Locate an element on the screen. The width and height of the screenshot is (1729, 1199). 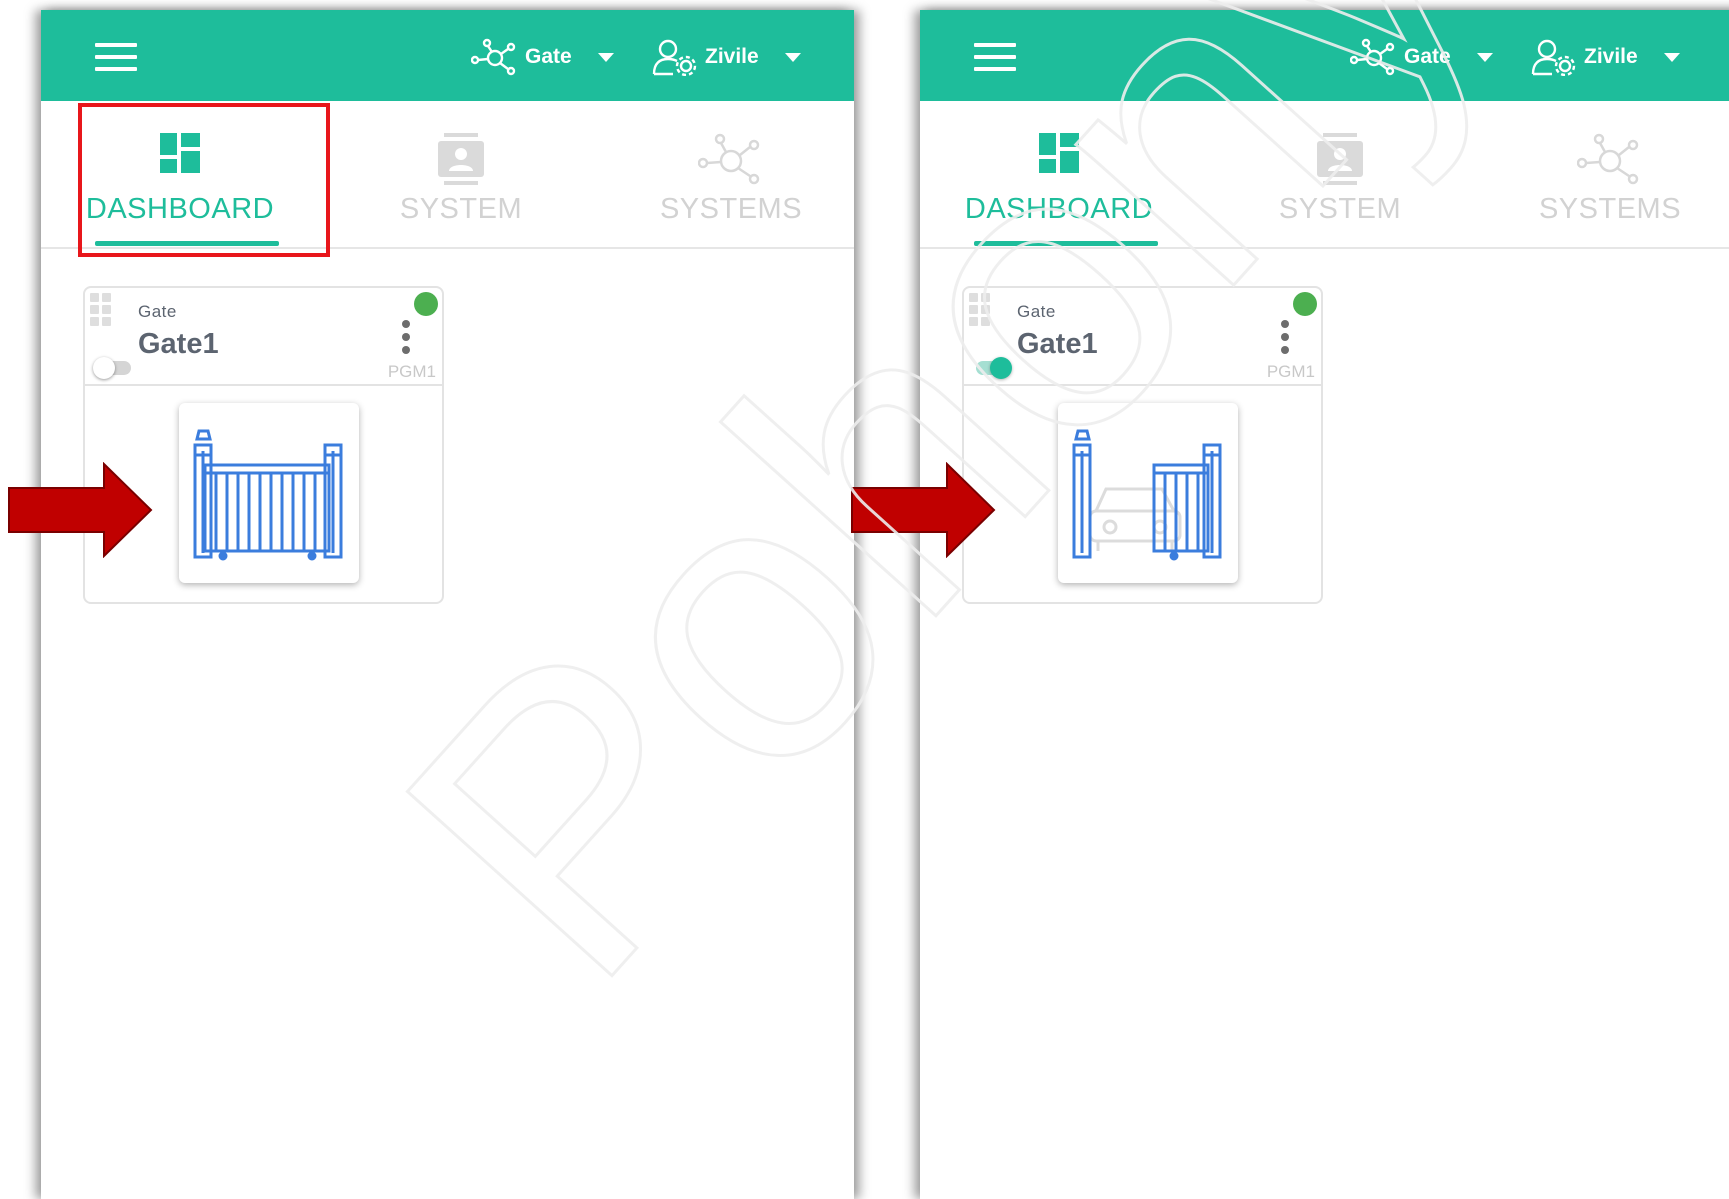
gate-closed-icon is located at coordinates (268, 495).